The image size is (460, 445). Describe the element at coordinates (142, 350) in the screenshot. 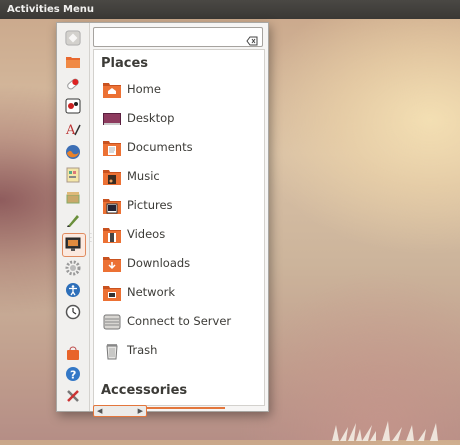

I see `place-label: Trash` at that location.